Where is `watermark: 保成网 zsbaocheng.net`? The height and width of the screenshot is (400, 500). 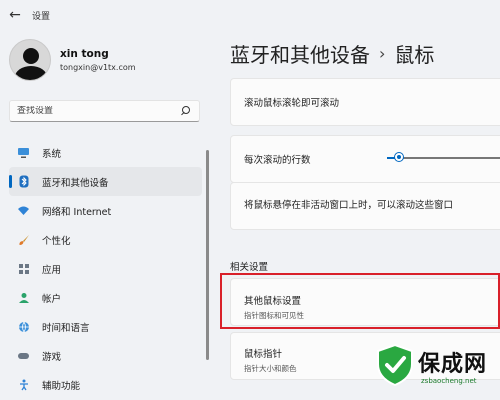
watermark: 保成网 zsbaocheng.net is located at coordinates (436, 367).